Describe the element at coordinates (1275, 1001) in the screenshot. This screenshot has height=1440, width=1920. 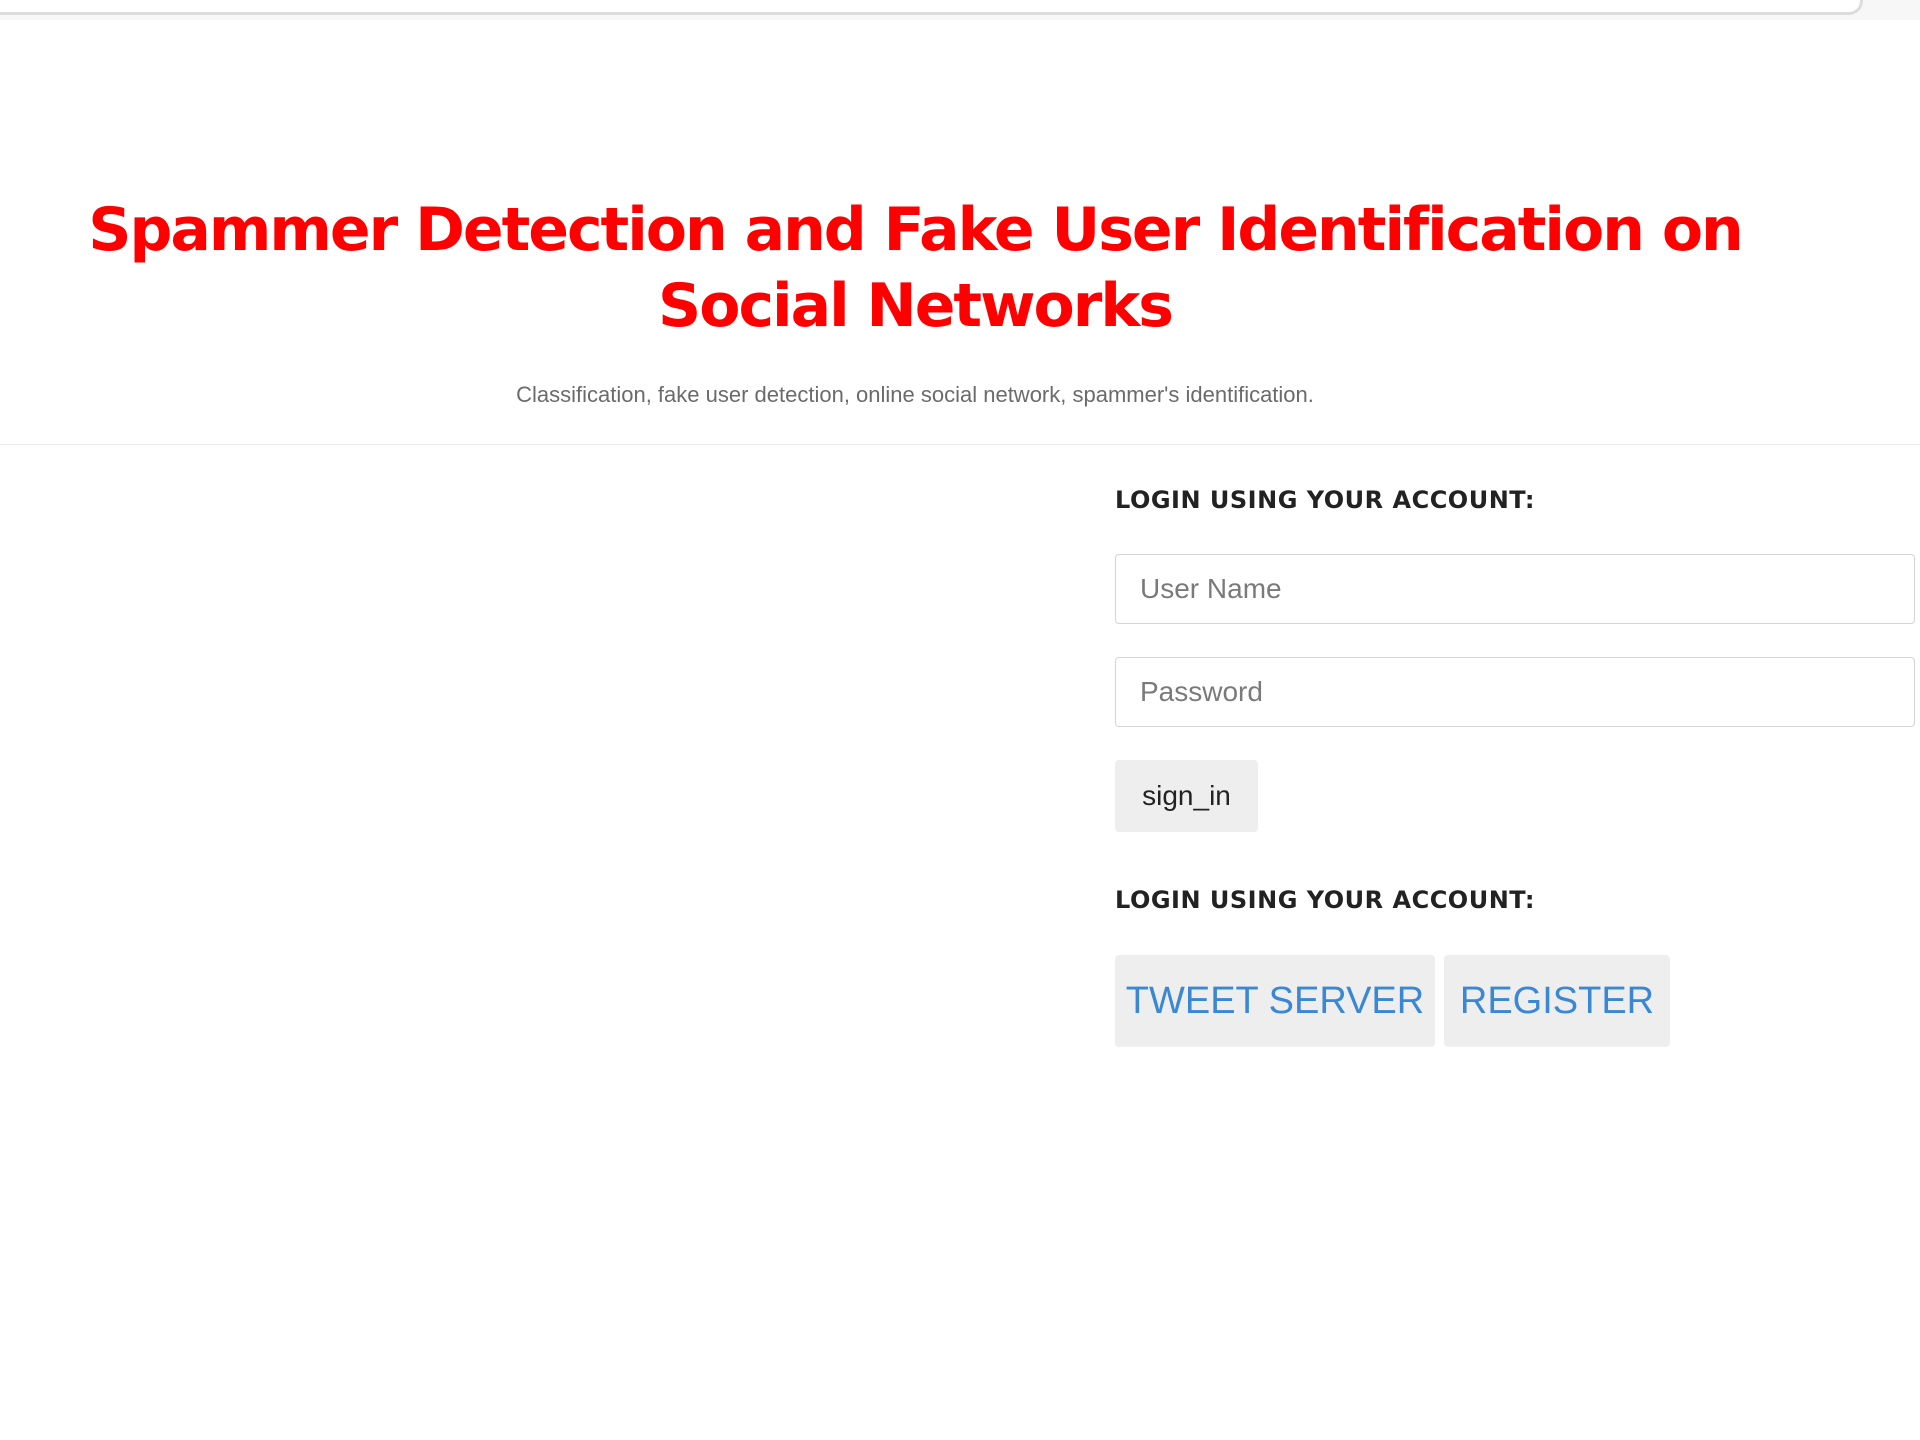
I see `tweet-server-button: TWEET SERVER` at that location.